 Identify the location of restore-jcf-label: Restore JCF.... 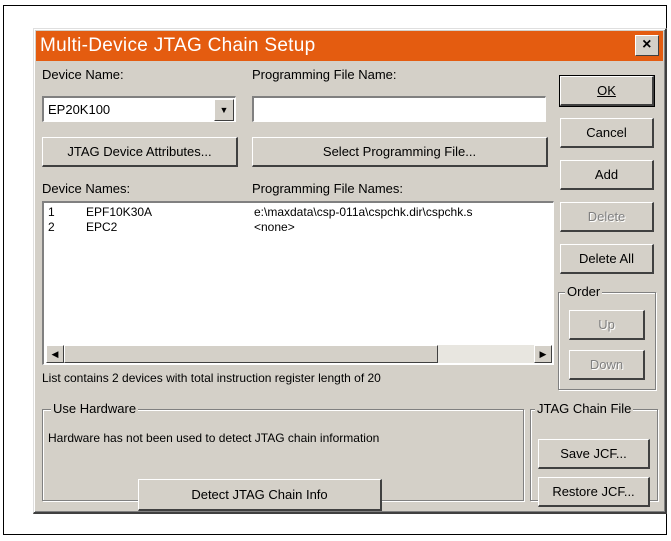
(593, 491).